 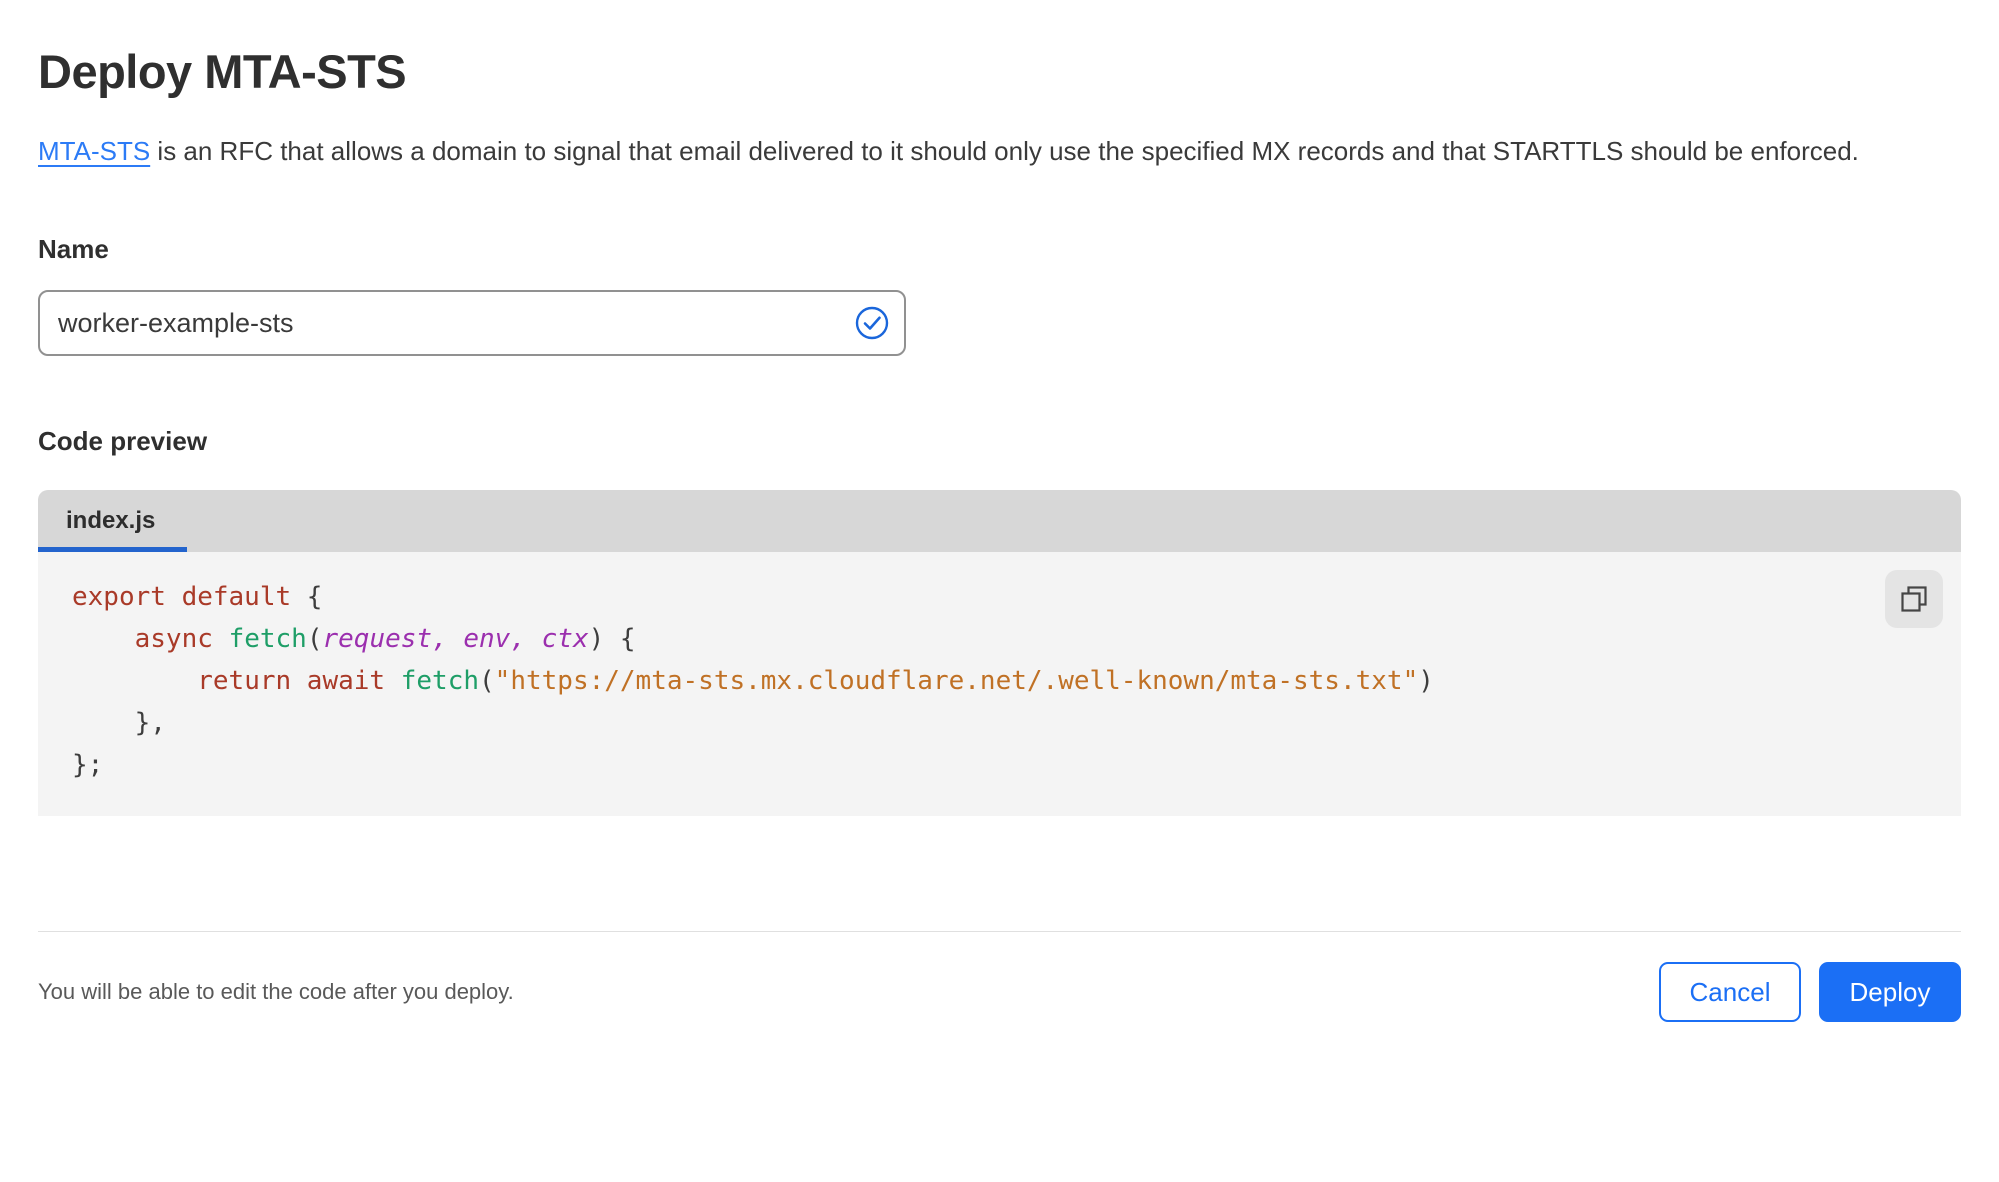 I want to click on code-token: ) {, so click(x=612, y=639).